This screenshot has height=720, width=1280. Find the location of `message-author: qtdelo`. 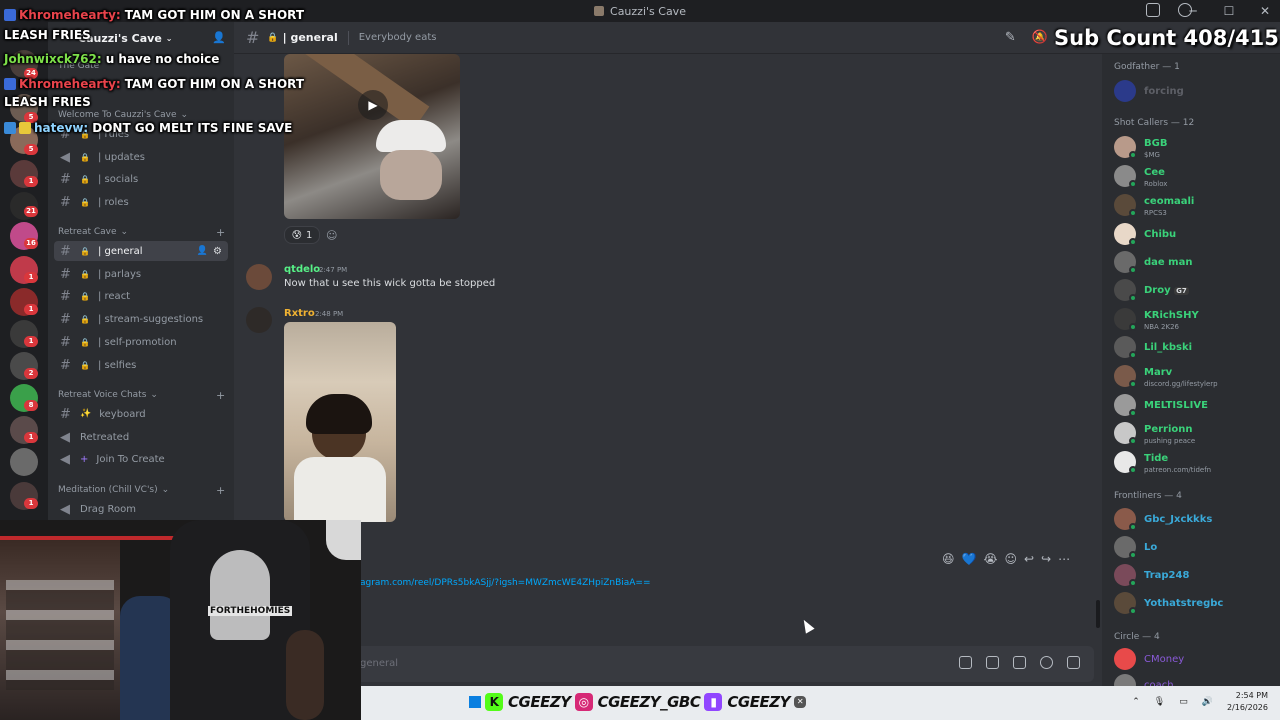

message-author: qtdelo is located at coordinates (302, 269).